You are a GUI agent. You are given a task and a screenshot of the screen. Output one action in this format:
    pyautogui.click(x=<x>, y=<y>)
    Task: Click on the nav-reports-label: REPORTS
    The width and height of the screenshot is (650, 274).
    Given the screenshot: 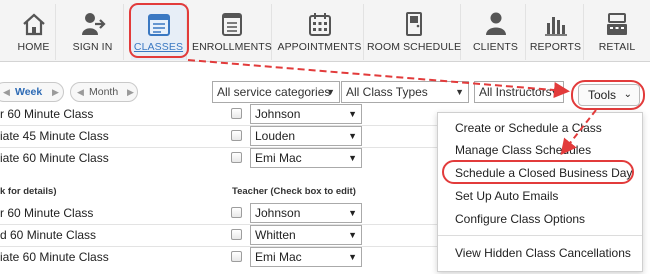 What is the action you would take?
    pyautogui.click(x=555, y=47)
    